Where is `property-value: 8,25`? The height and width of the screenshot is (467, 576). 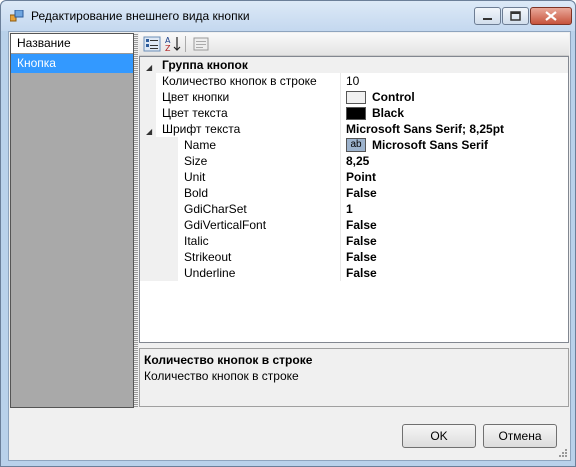 property-value: 8,25 is located at coordinates (357, 161).